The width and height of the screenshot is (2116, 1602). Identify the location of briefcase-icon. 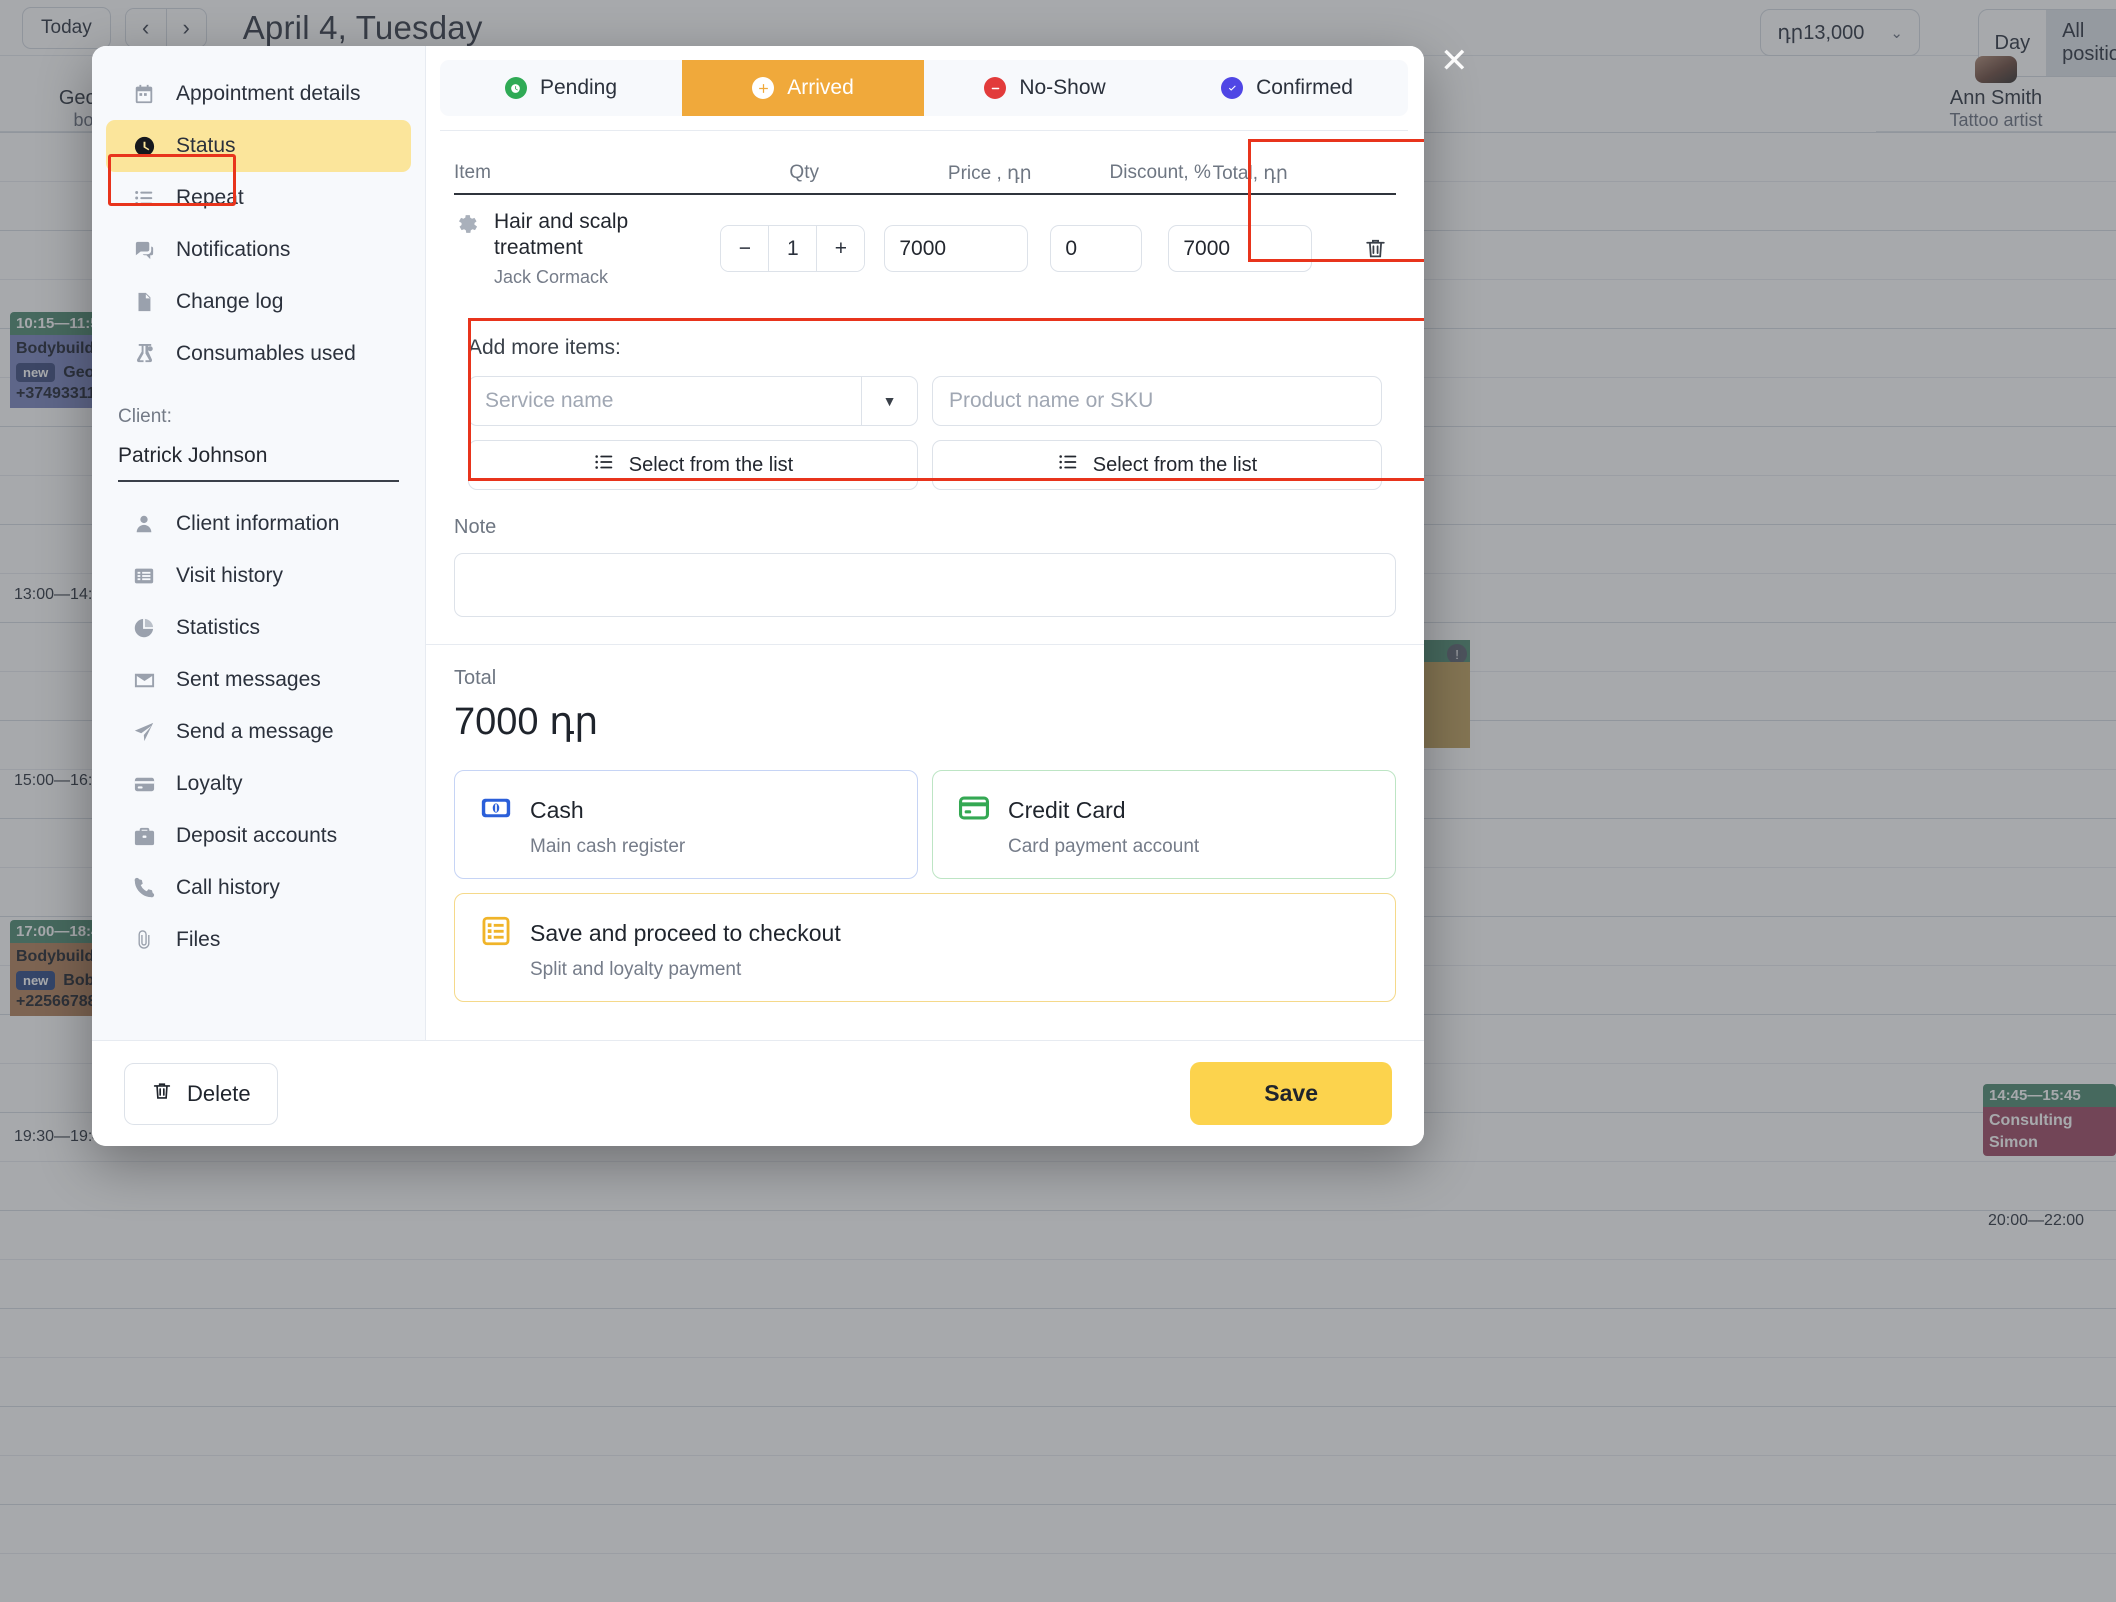
(144, 836).